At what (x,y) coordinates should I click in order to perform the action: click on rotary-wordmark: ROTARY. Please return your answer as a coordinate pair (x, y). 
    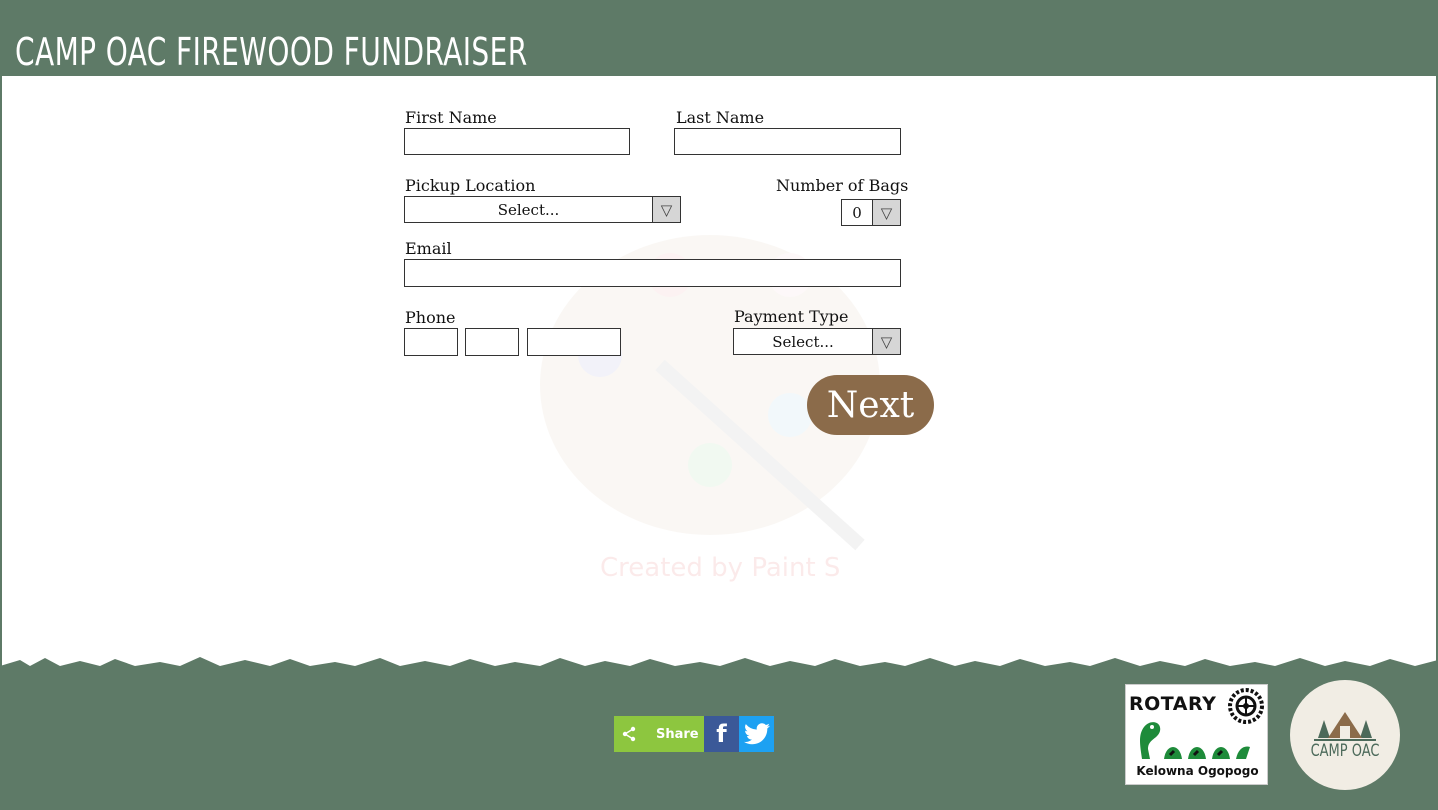
    Looking at the image, I should click on (1173, 704).